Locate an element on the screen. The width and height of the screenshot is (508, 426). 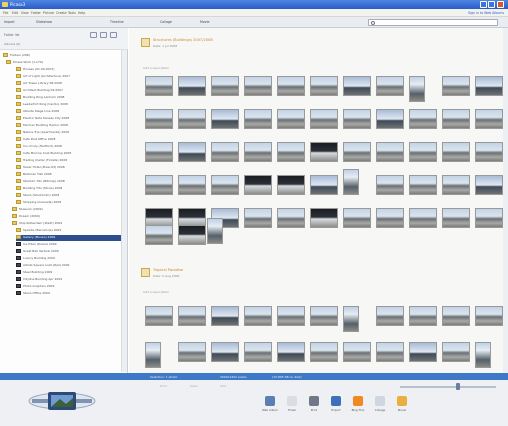
printer-button: Print is located at coordinates (314, 408).